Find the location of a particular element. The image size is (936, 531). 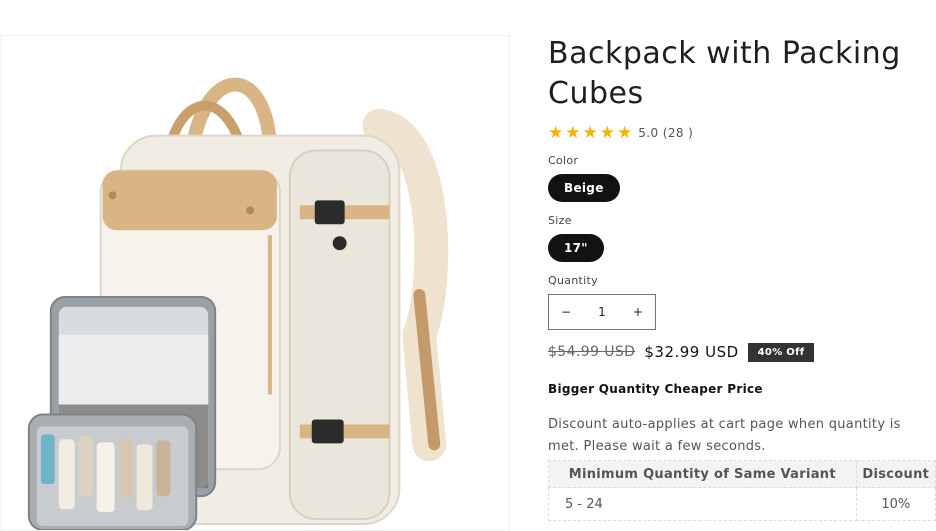

discount-badge: 40% Off is located at coordinates (781, 352).